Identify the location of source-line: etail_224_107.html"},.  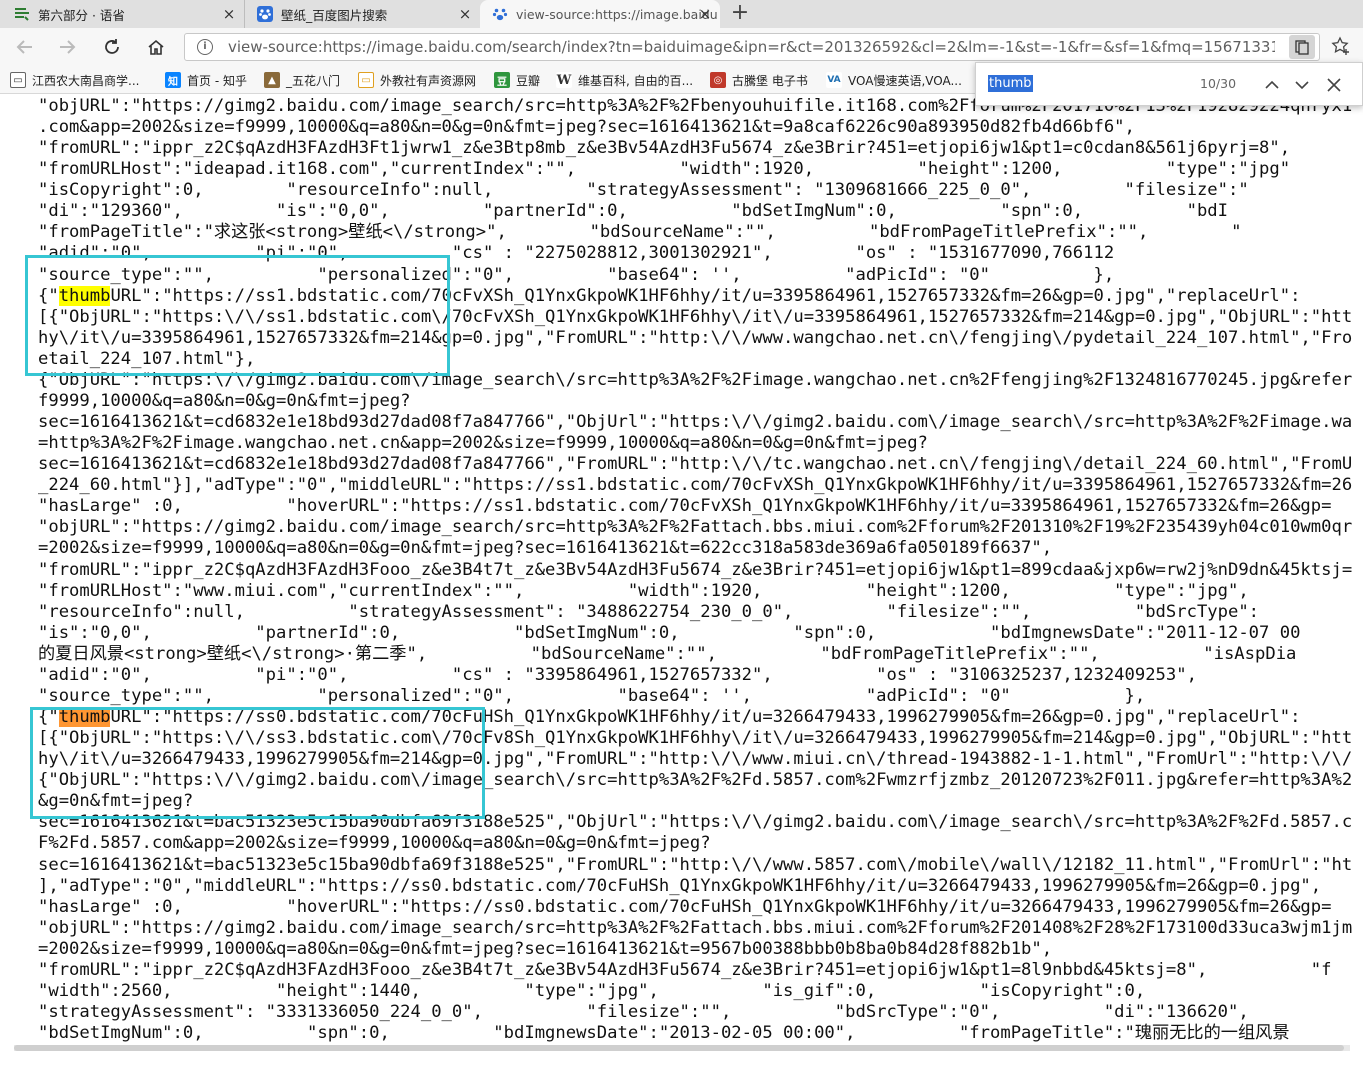
(147, 358).